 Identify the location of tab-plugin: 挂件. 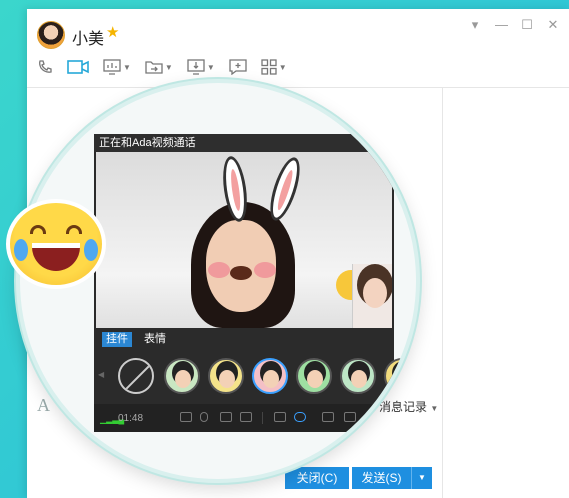
(117, 339).